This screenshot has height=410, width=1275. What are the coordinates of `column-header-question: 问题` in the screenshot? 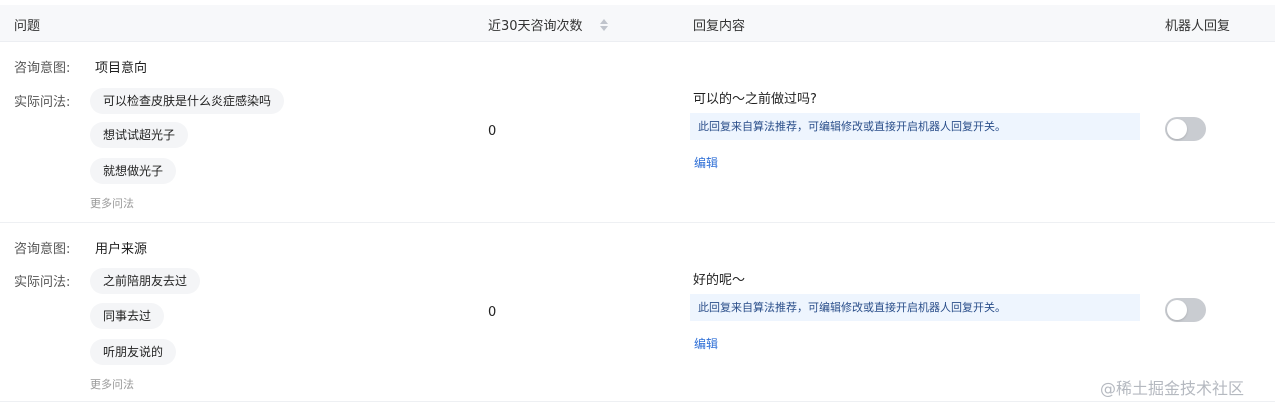 It's located at (27, 26).